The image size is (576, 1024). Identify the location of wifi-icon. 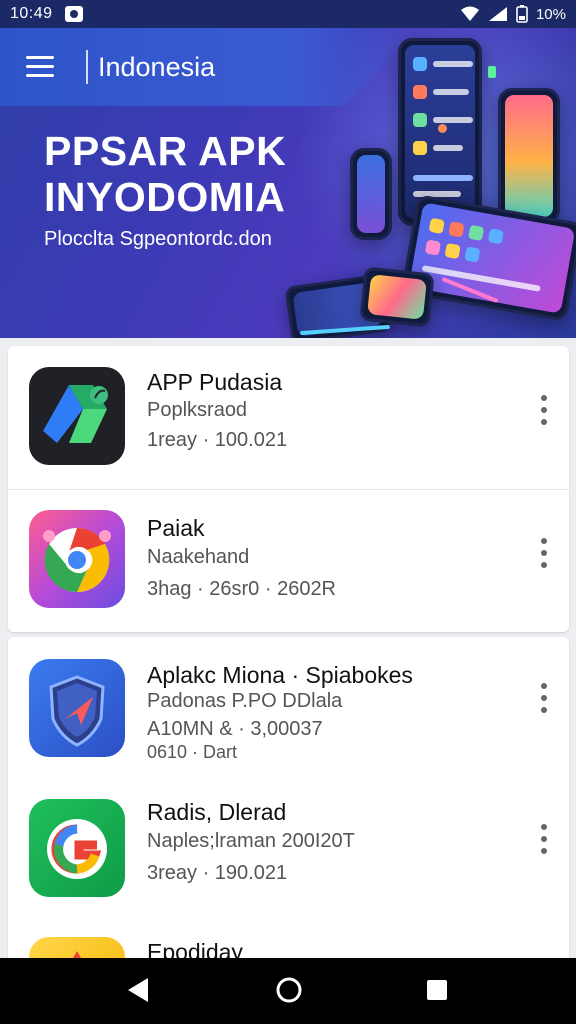
(469, 13).